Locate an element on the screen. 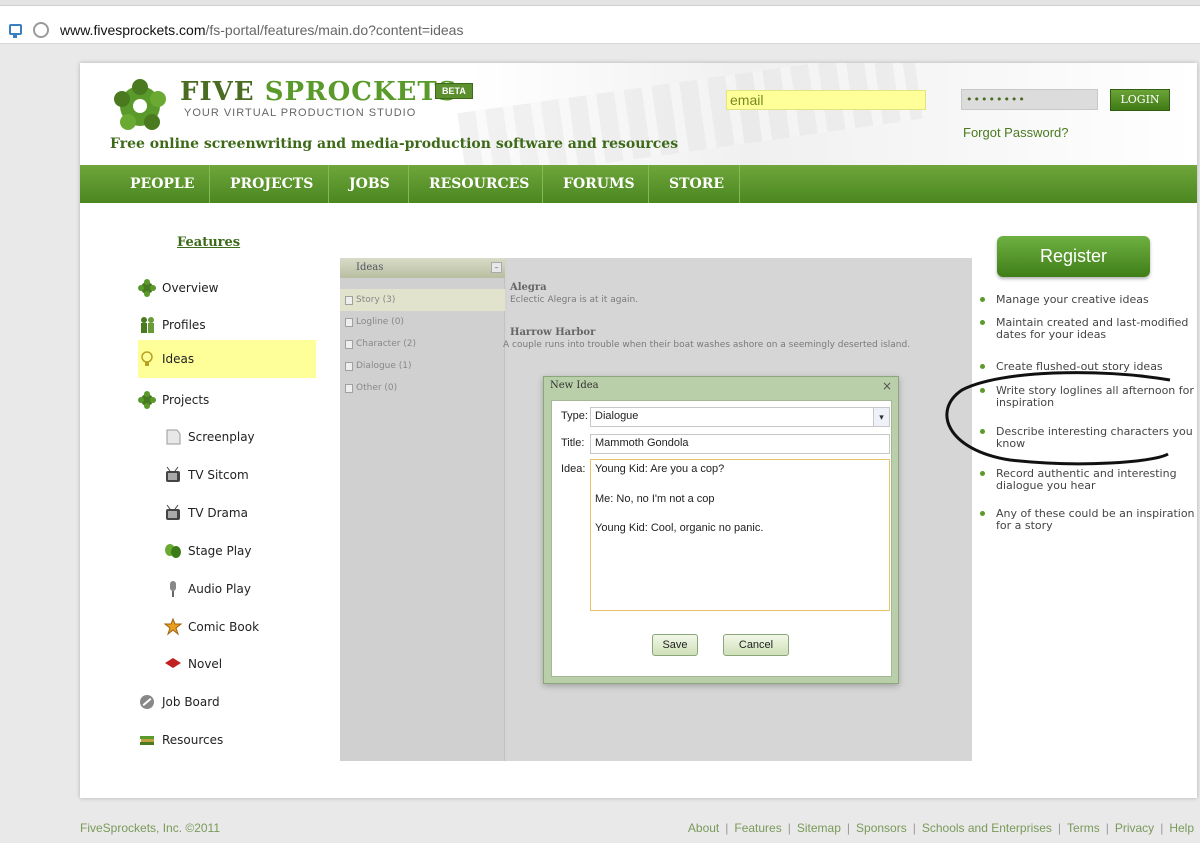  footer-link-sitemap: Sitemap is located at coordinates (819, 828).